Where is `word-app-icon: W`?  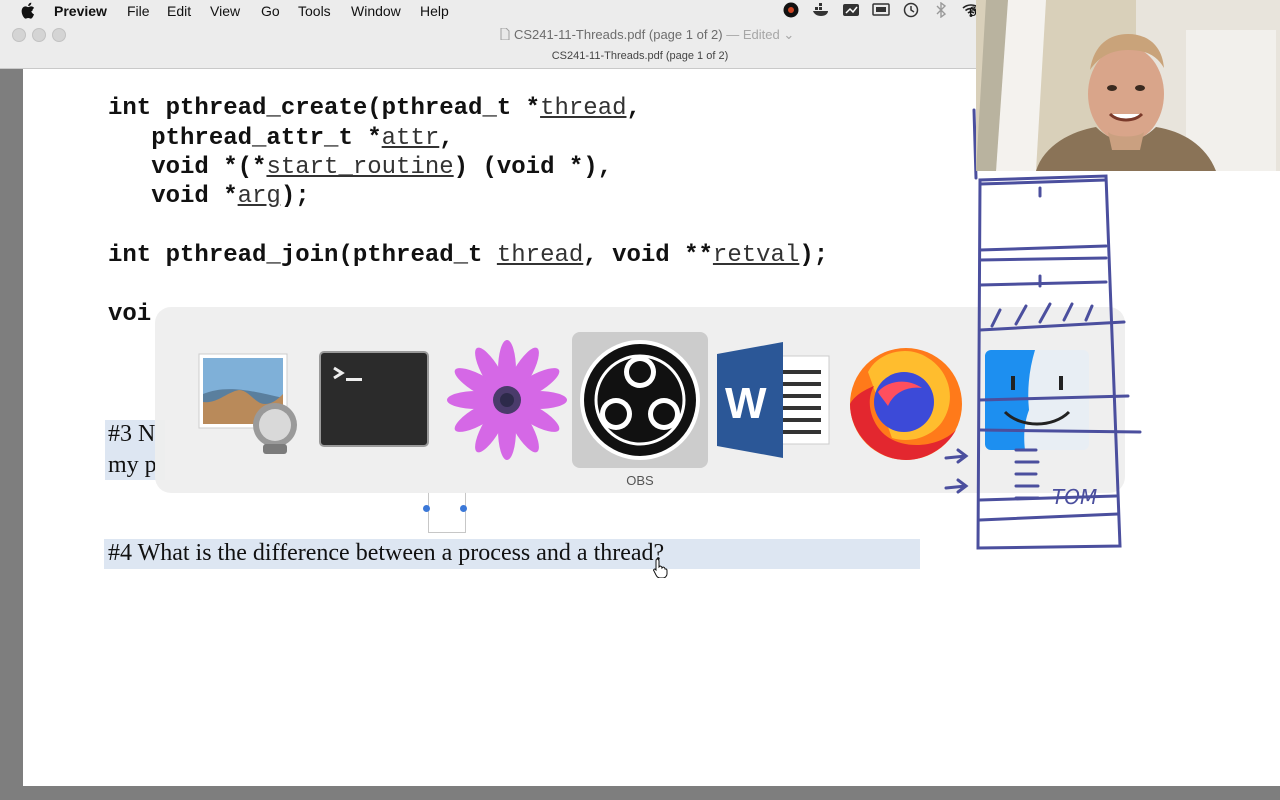 word-app-icon: W is located at coordinates (773, 400).